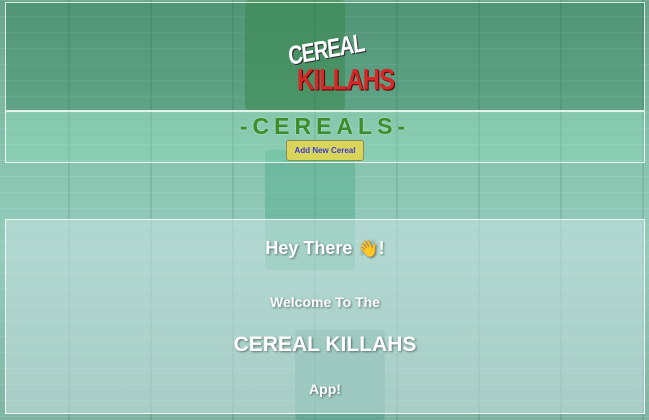 Image resolution: width=649 pixels, height=420 pixels. Describe the element at coordinates (325, 126) in the screenshot. I see `cereals-heading: -CEREALS-` at that location.